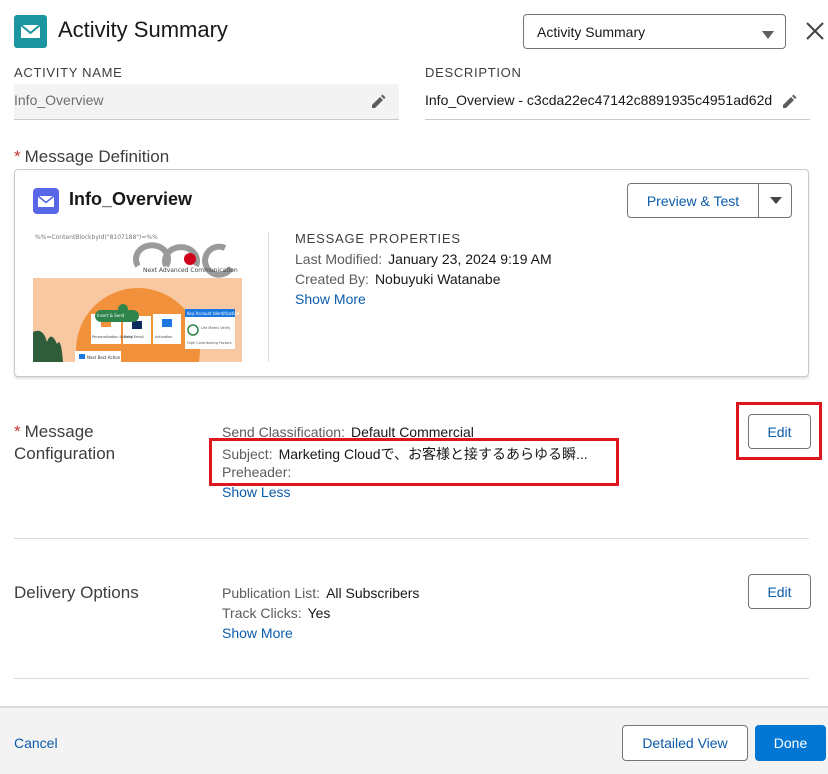  Describe the element at coordinates (76, 592) in the screenshot. I see `delivery-options-title: Delivery Options` at that location.